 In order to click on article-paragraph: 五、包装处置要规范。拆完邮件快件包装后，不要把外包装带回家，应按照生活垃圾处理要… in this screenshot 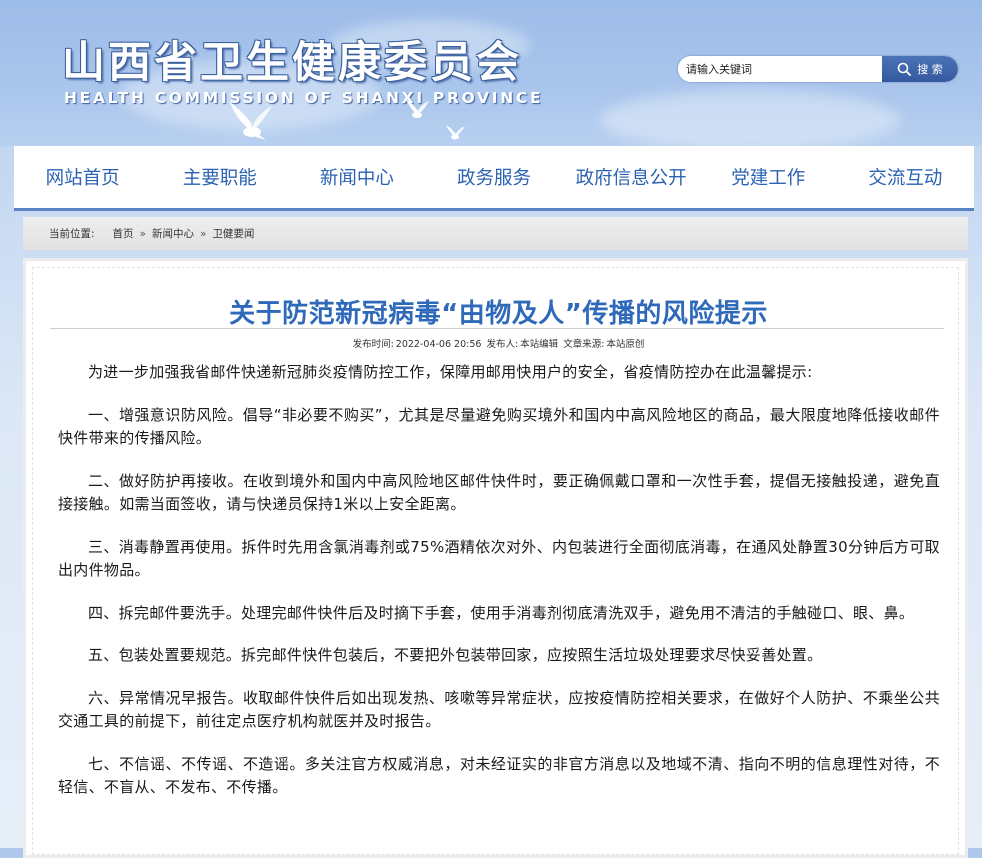, I will do `click(455, 655)`.